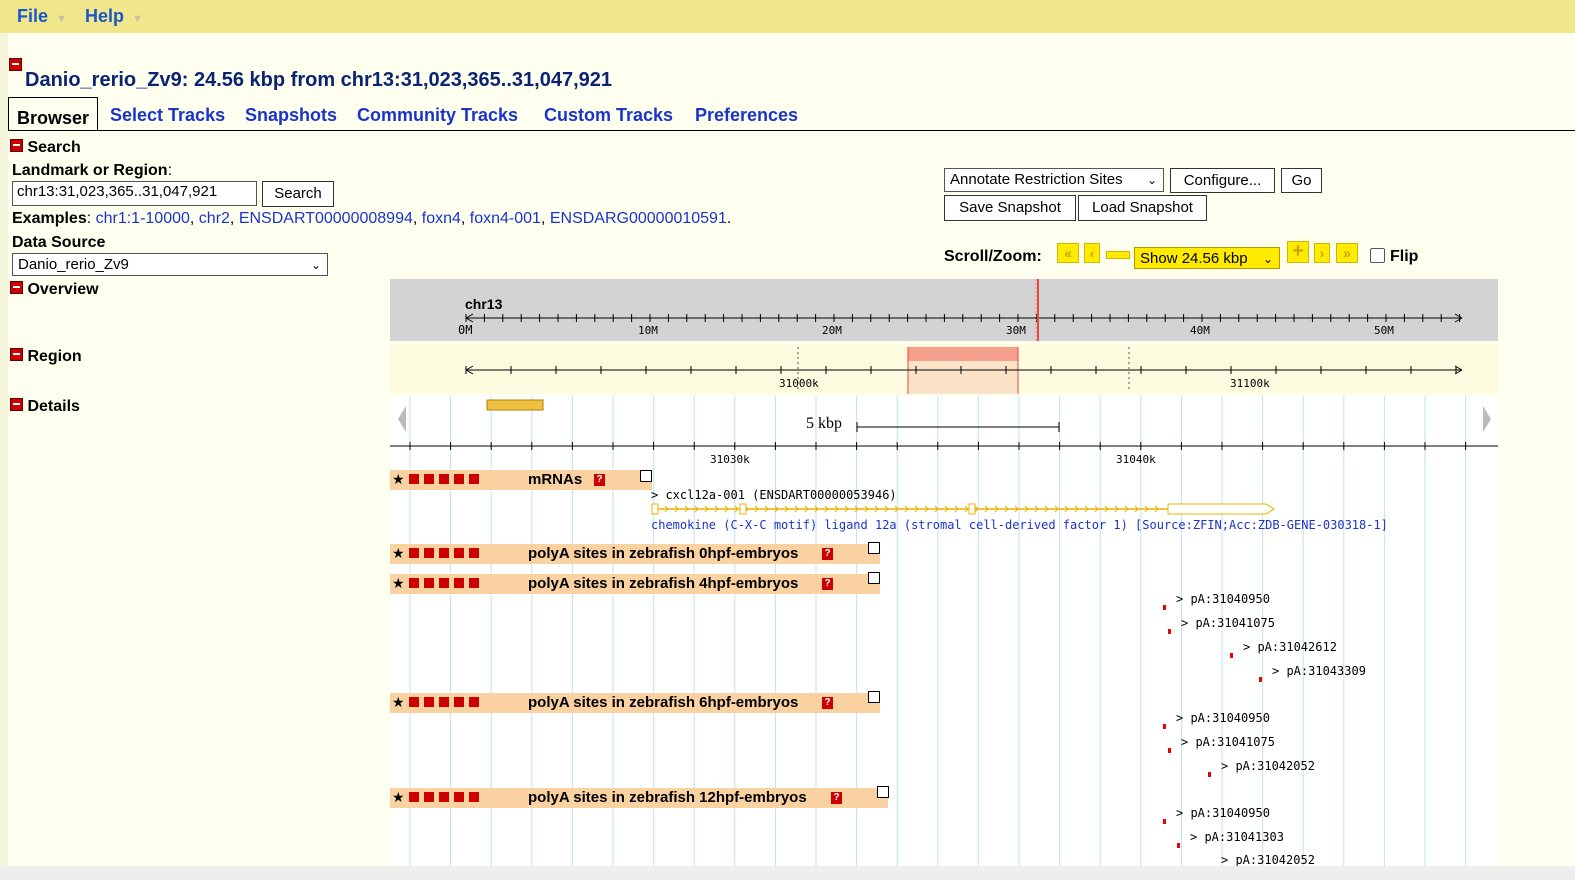  Describe the element at coordinates (944, 310) in the screenshot. I see `overview-panel: chr13 0M 10M 20M 30M 40M 50M` at that location.